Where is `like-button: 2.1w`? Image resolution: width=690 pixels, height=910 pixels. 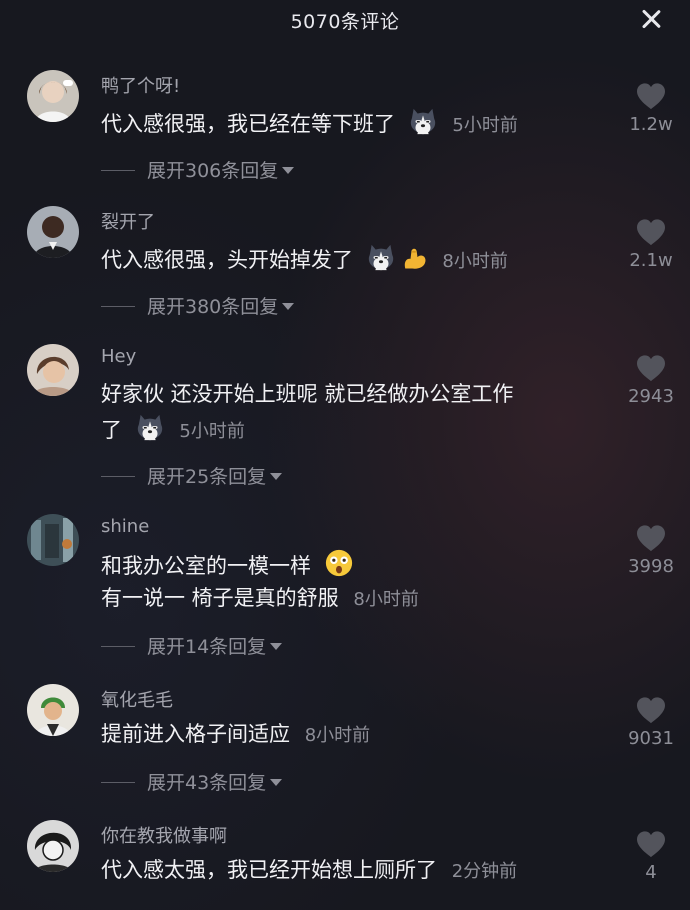 like-button: 2.1w is located at coordinates (651, 244).